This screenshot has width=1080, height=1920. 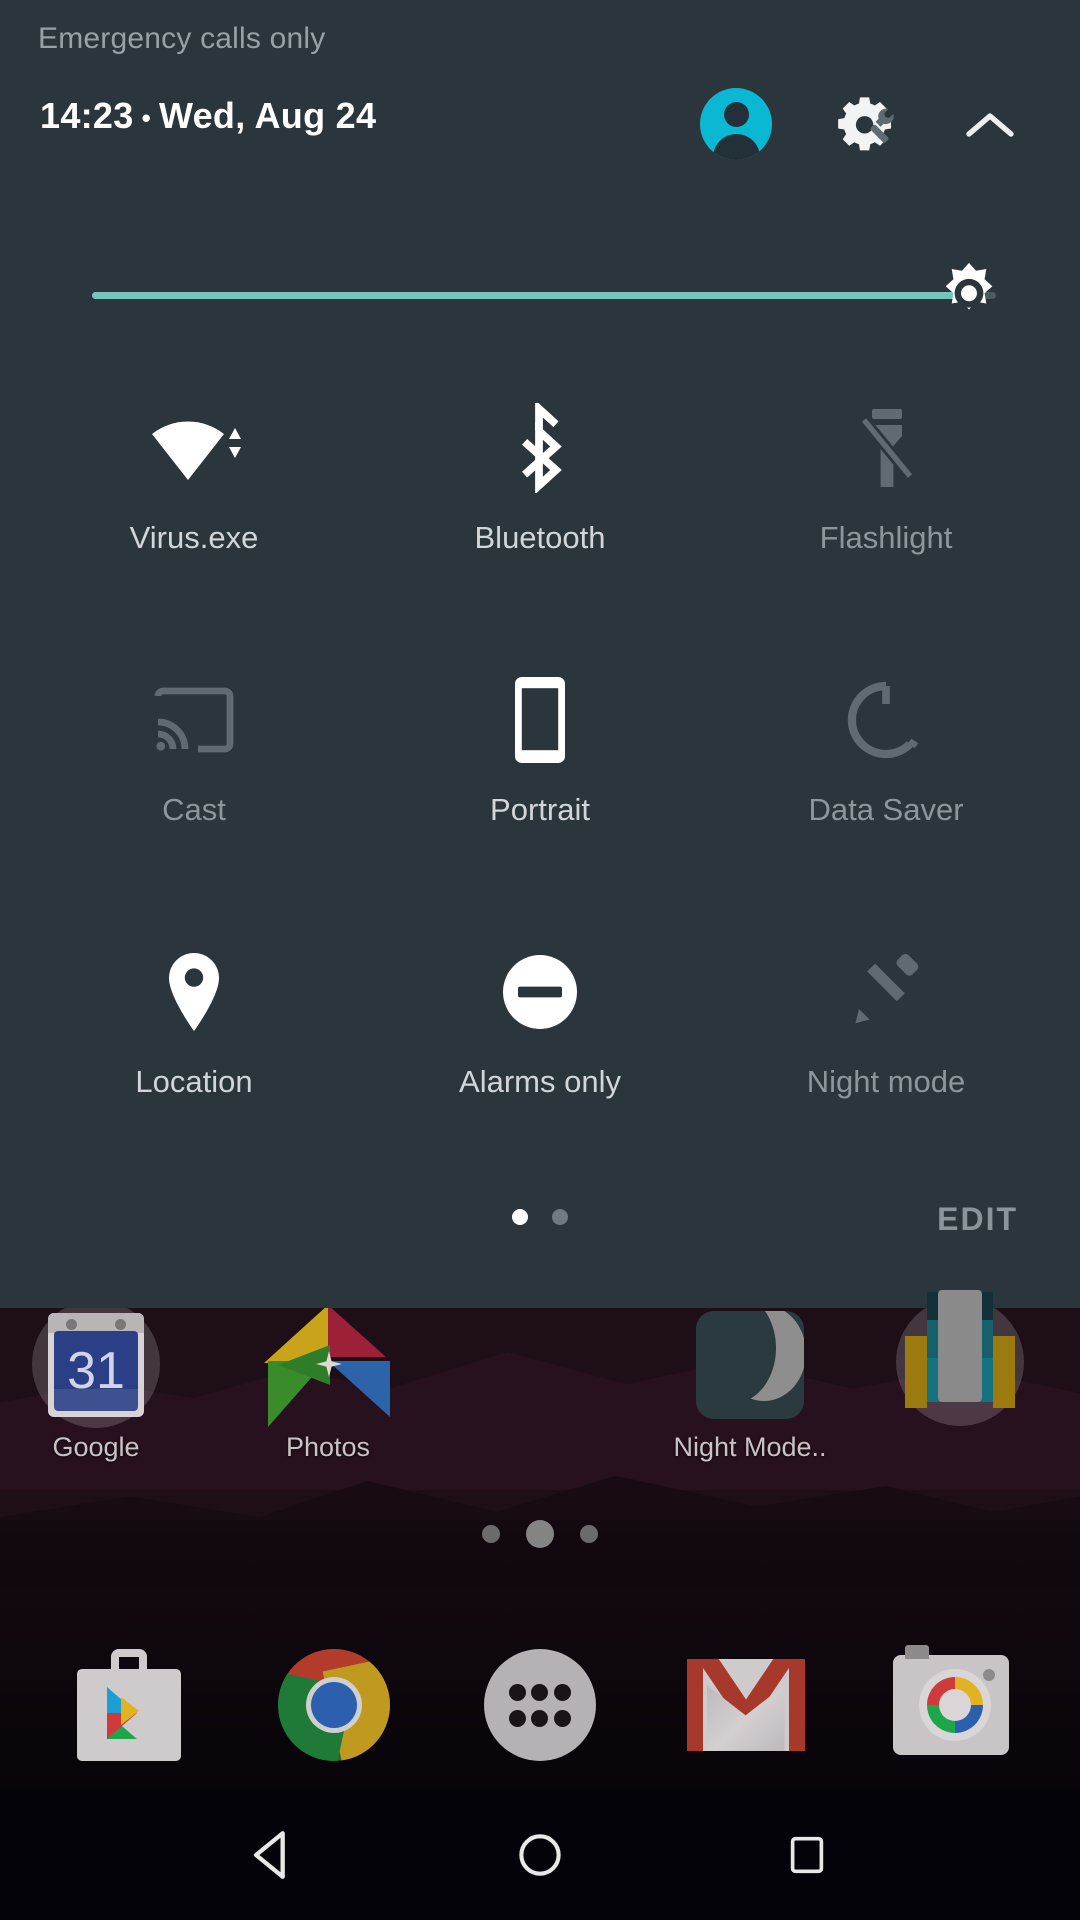 I want to click on dock-gmail, so click(x=746, y=1705).